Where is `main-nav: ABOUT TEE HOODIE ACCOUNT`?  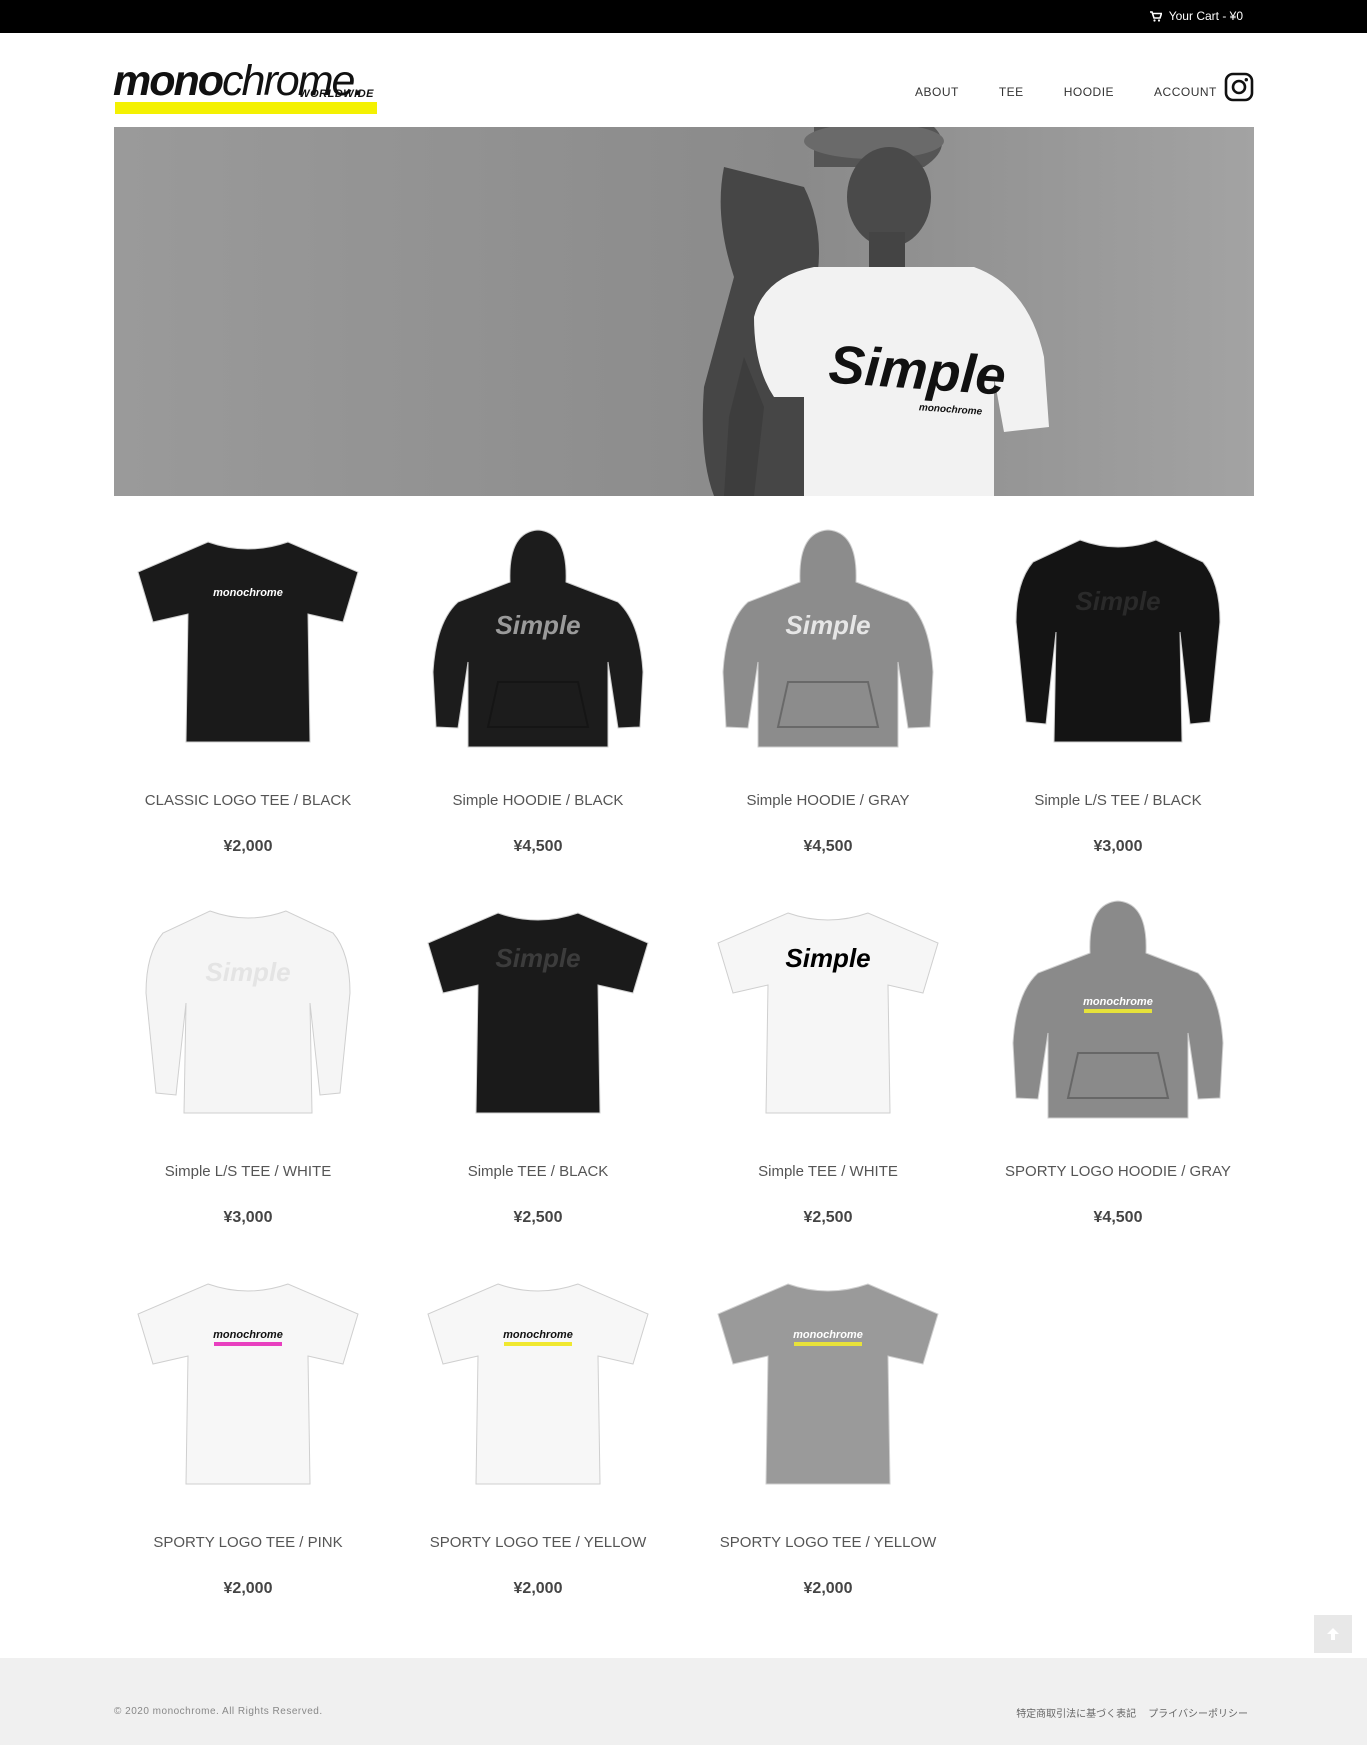
main-nav: ABOUT TEE HOODIE ACCOUNT is located at coordinates (1086, 92).